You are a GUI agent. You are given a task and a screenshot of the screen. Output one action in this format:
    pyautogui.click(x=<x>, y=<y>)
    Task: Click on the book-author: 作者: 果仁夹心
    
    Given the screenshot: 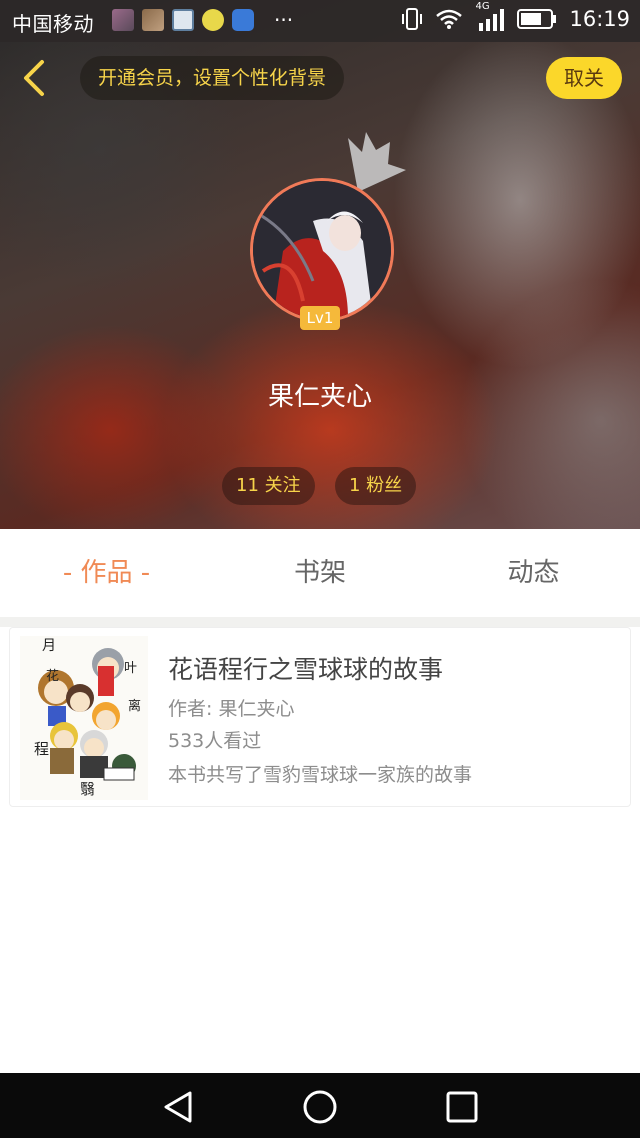 What is the action you would take?
    pyautogui.click(x=231, y=709)
    